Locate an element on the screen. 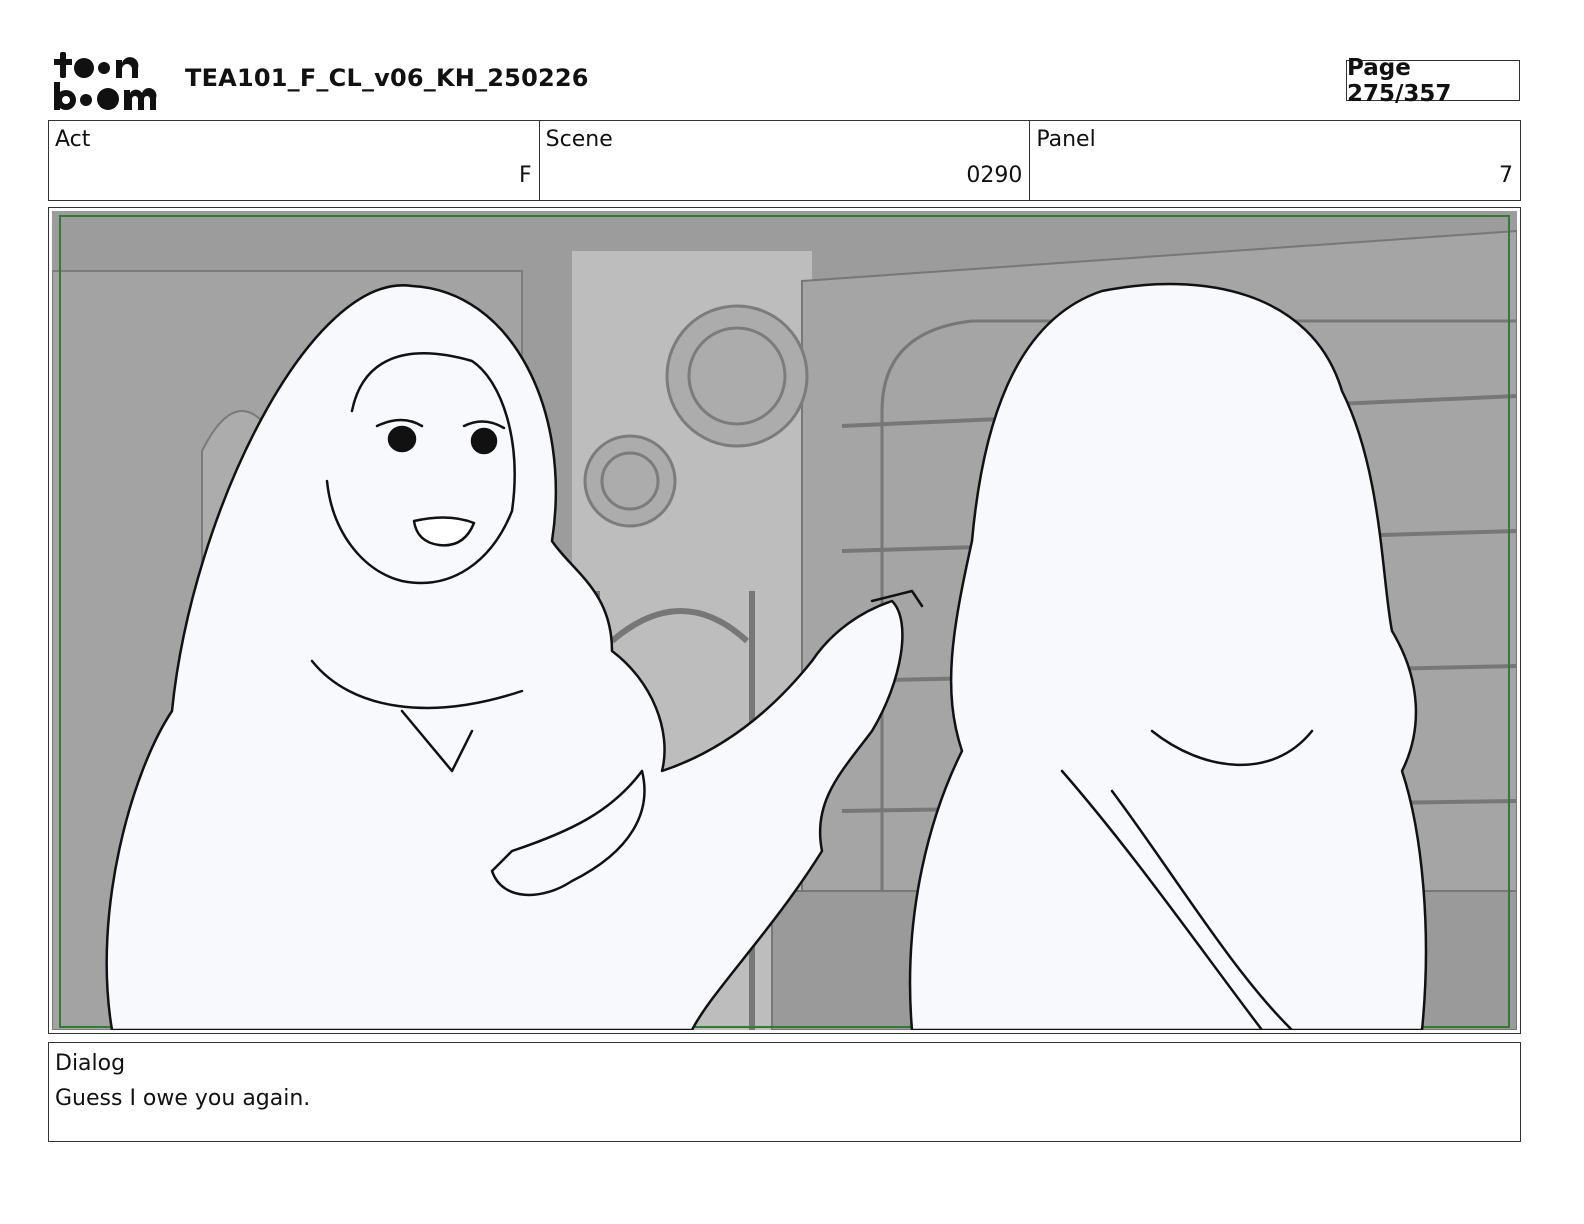 Image resolution: width=1584 pixels, height=1224 pixels. page-counter: Page 275/357 is located at coordinates (1433, 81).